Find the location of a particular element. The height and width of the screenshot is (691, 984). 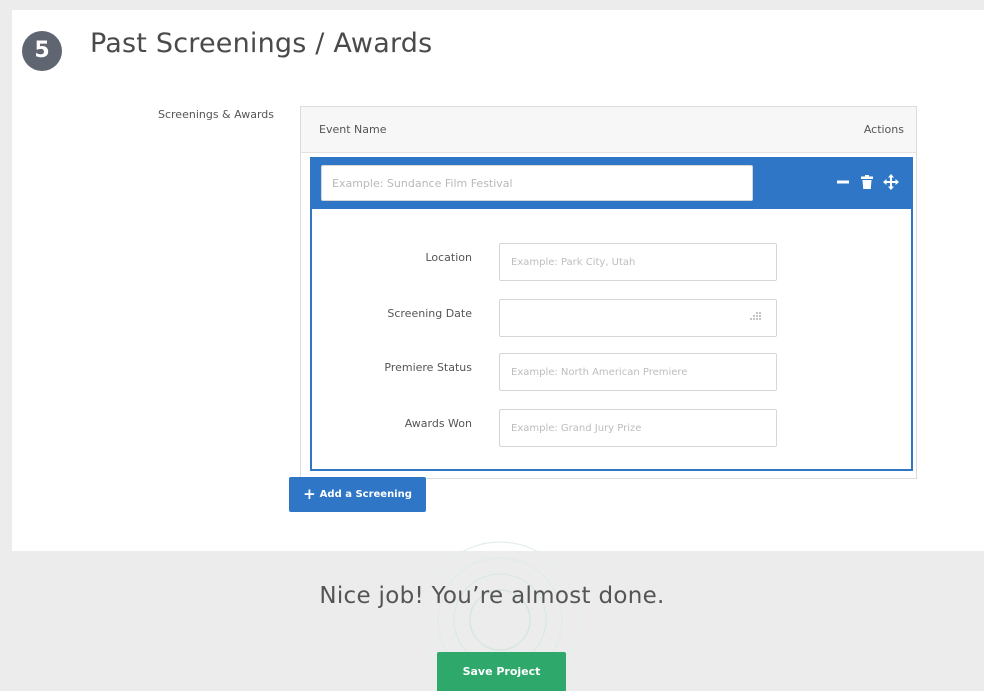

step-number-badge: 5 is located at coordinates (42, 51).